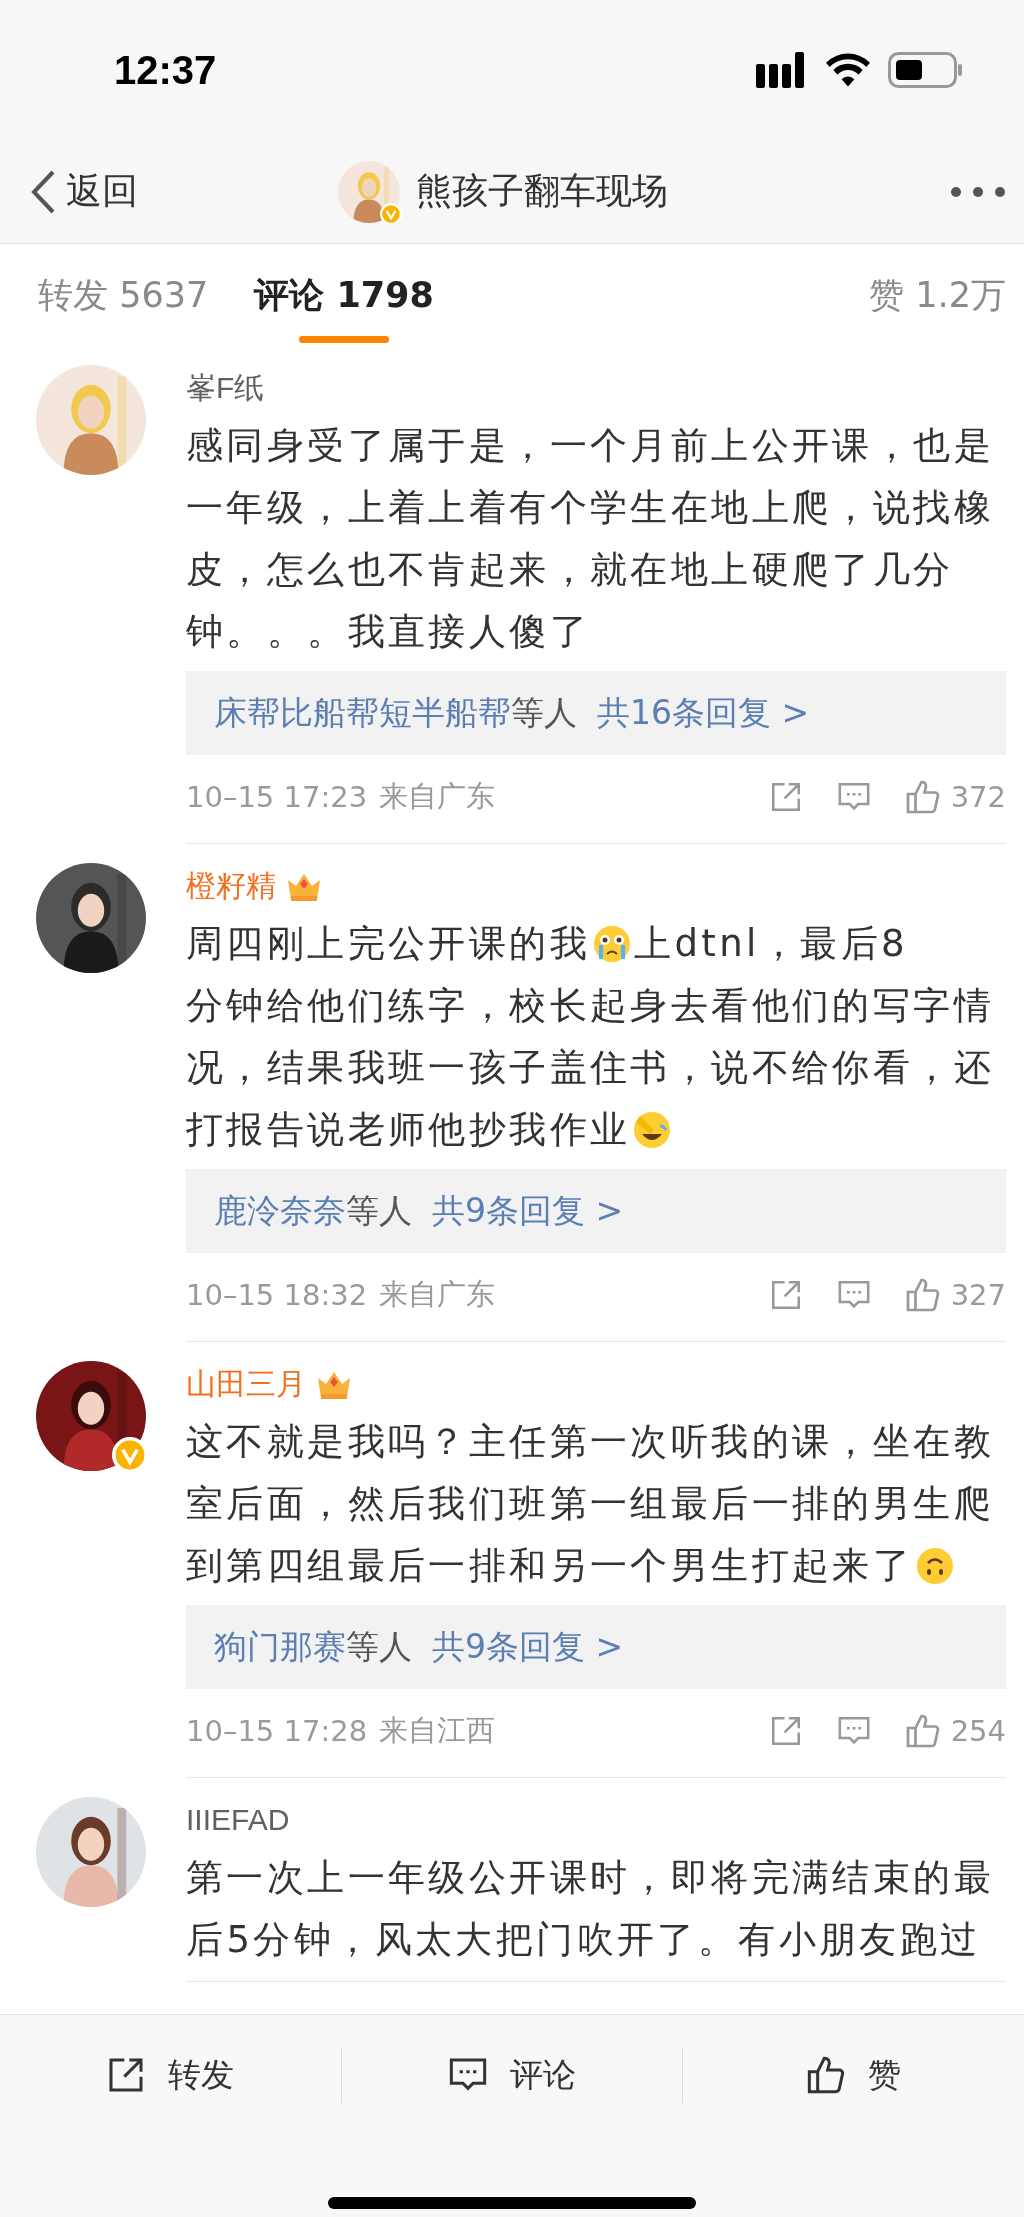 The image size is (1024, 2217). Describe the element at coordinates (437, 1730) in the screenshot. I see `comment-location: 来自江西` at that location.